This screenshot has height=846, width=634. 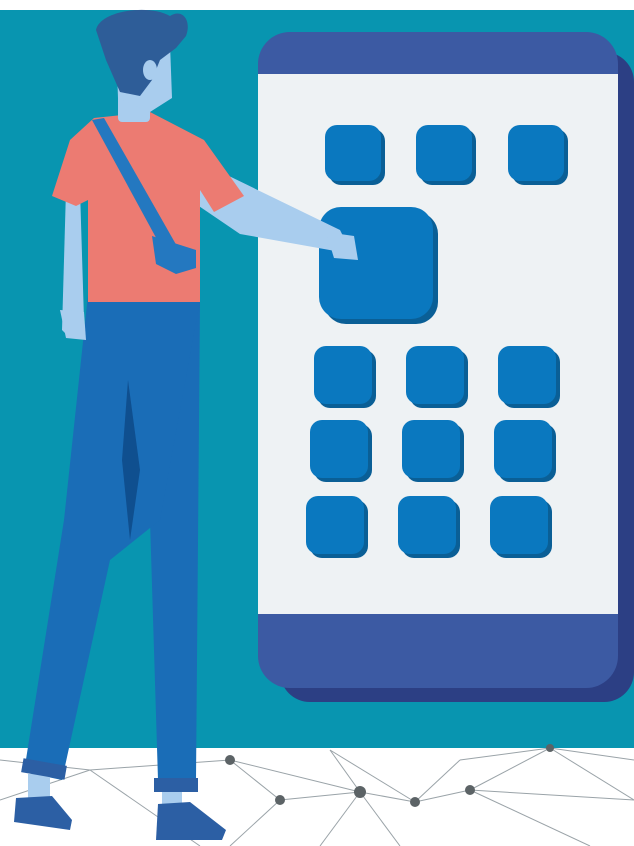 What do you see at coordinates (378, 265) in the screenshot?
I see `selected-app-tile-icon` at bounding box center [378, 265].